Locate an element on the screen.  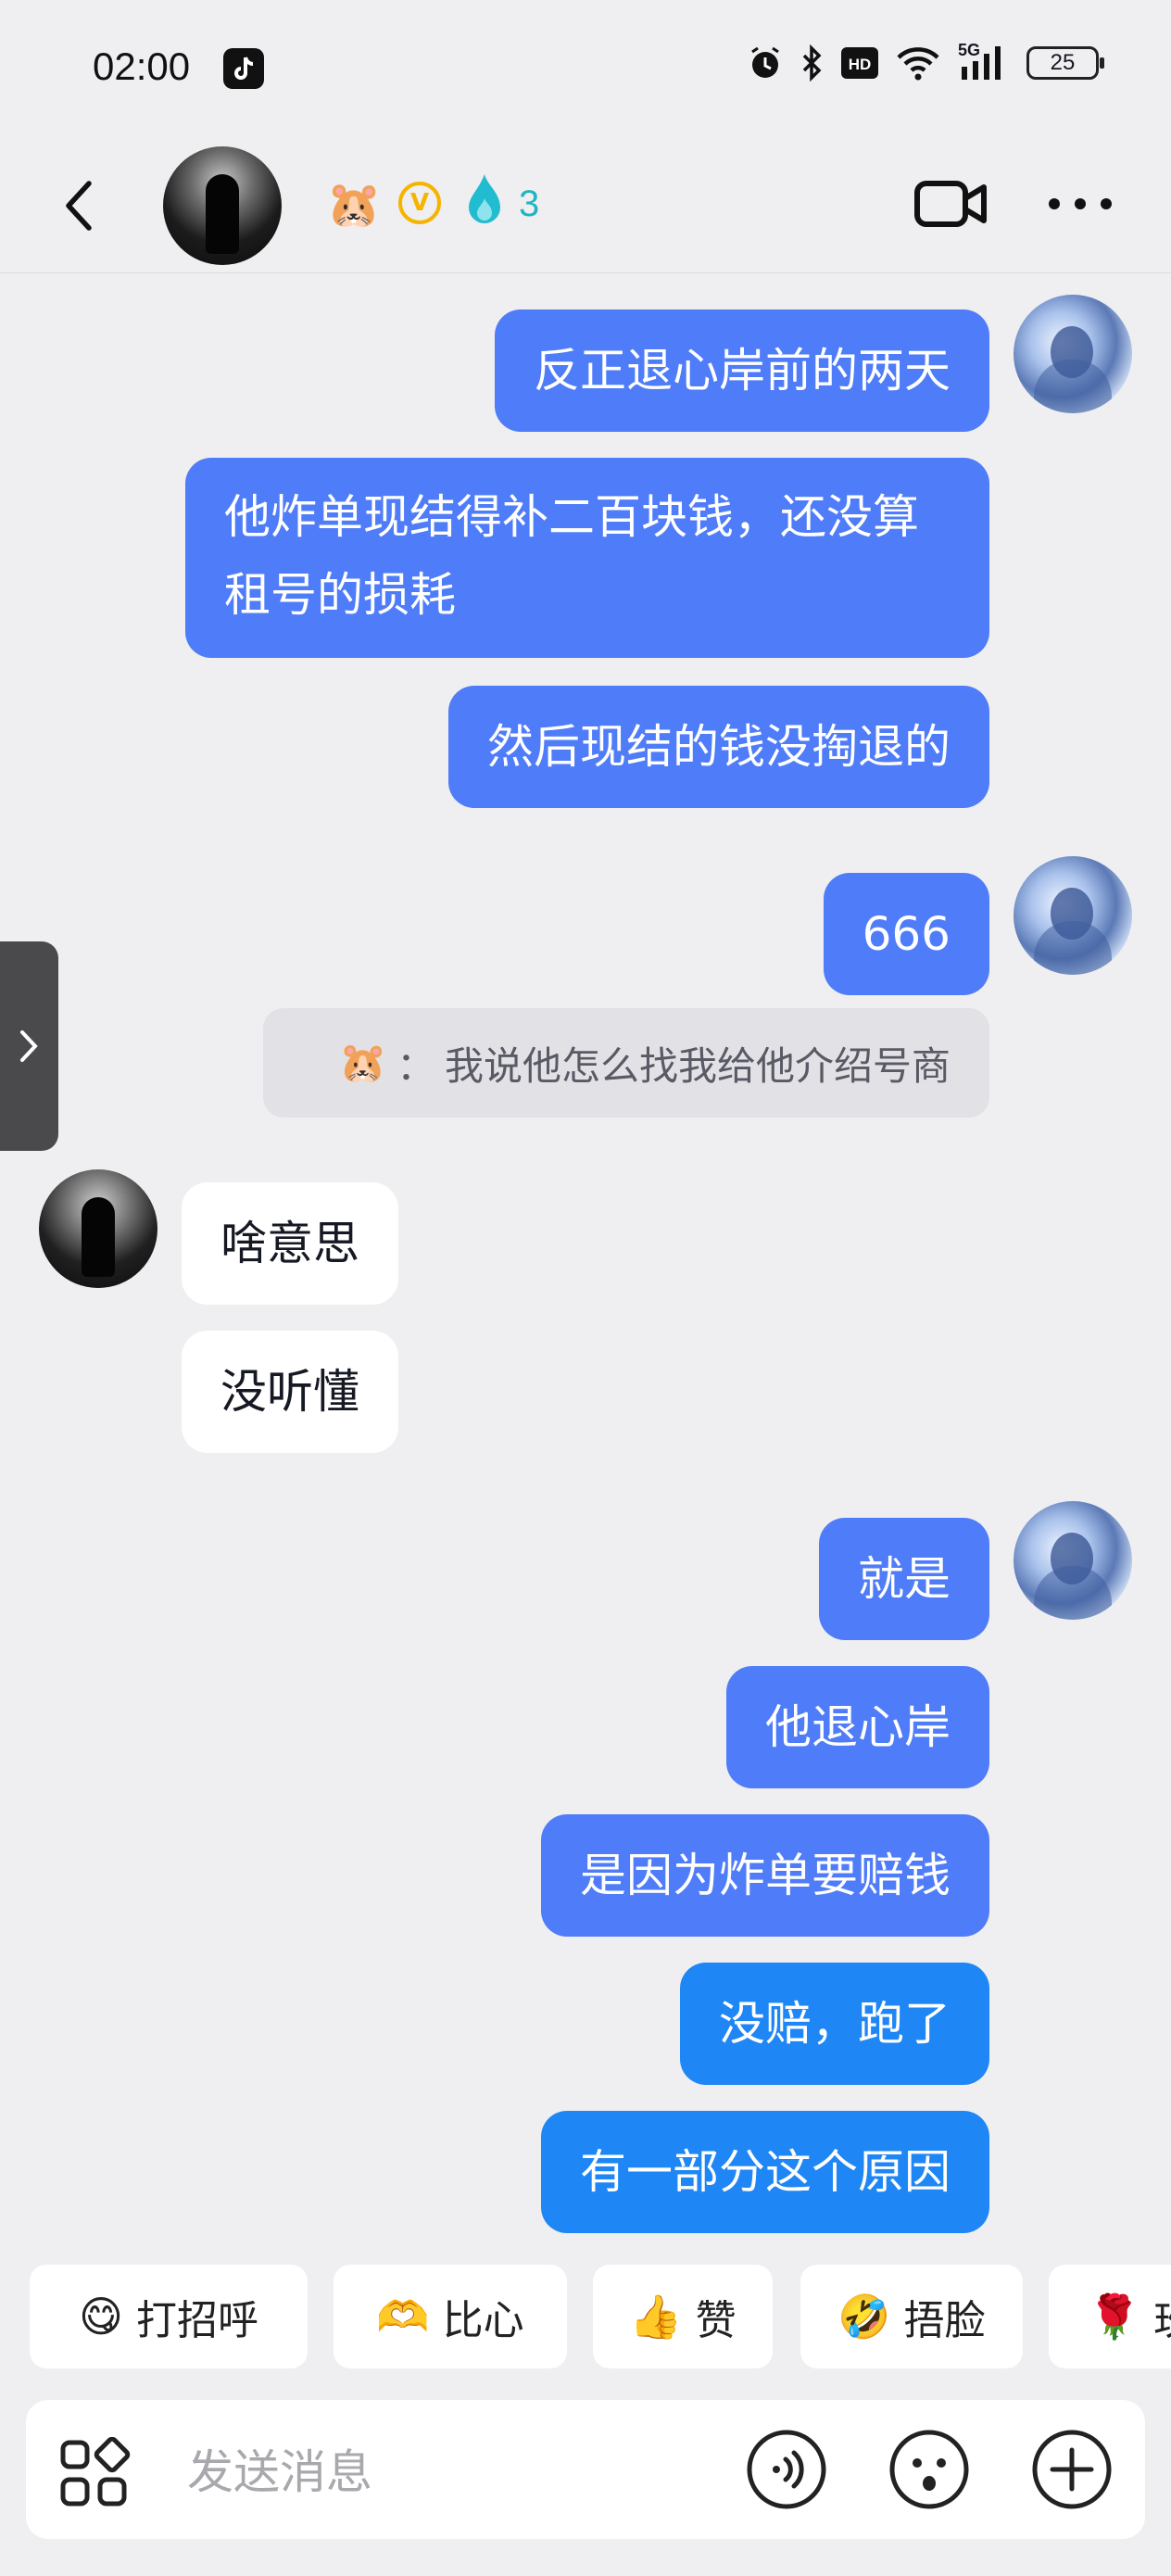
contact-avatar is located at coordinates (223, 205).